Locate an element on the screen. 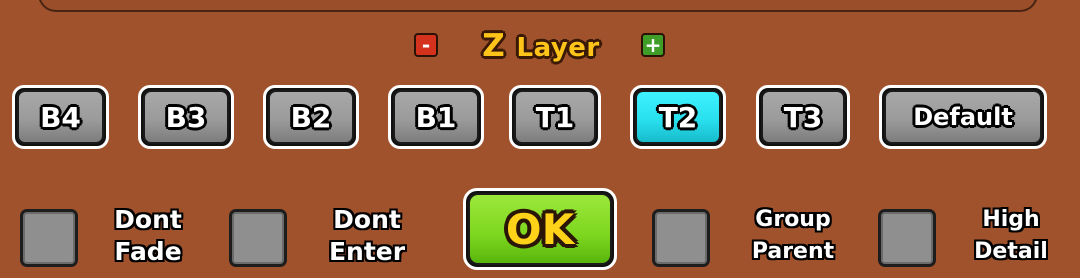 The image size is (1080, 278). layer-t3-button: T3 is located at coordinates (803, 117).